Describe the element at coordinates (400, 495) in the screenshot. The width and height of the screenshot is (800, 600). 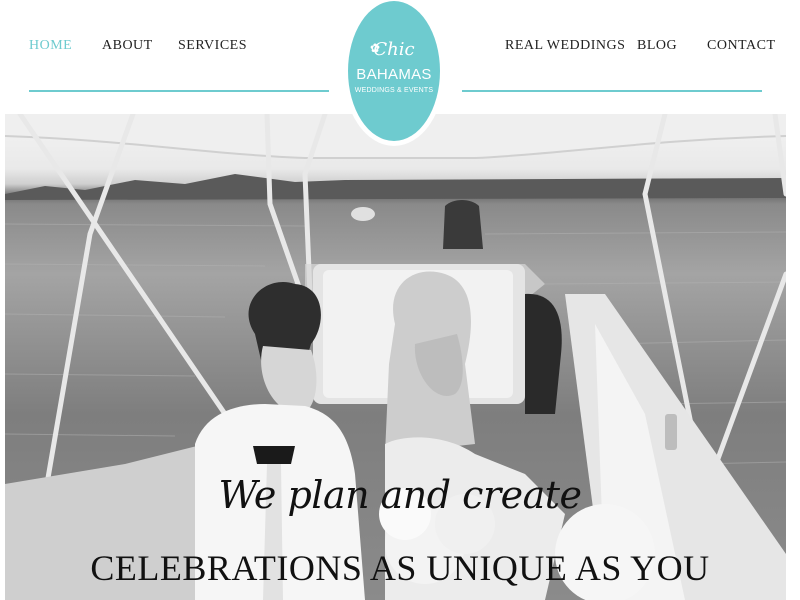
I see `hero-tagline-script: We plan and create` at that location.